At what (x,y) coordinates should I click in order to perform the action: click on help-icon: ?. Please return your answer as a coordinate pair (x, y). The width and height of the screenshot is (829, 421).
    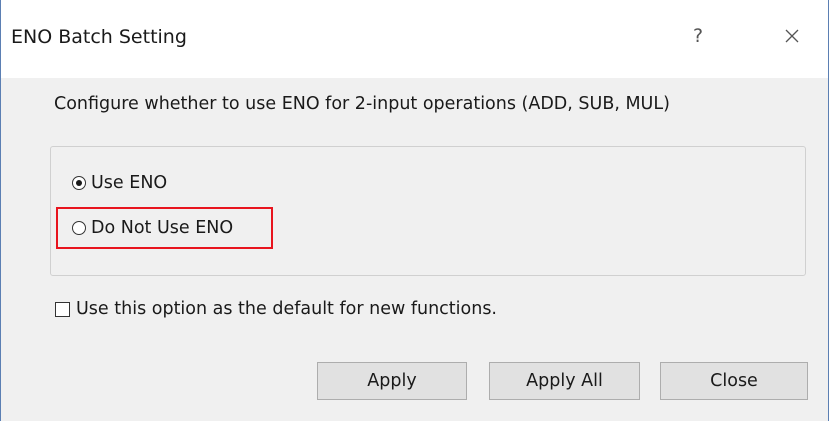
    Looking at the image, I should click on (698, 36).